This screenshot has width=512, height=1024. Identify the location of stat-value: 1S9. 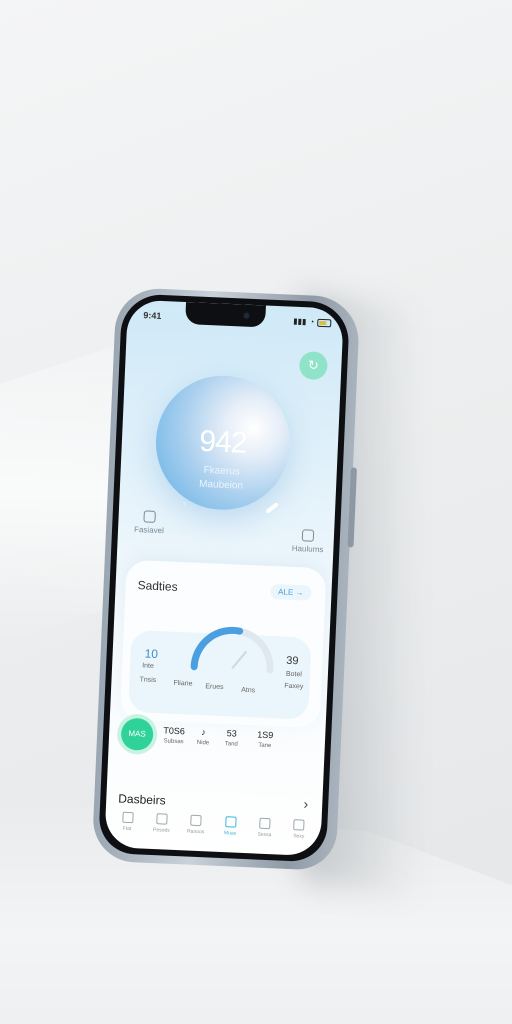
(265, 735).